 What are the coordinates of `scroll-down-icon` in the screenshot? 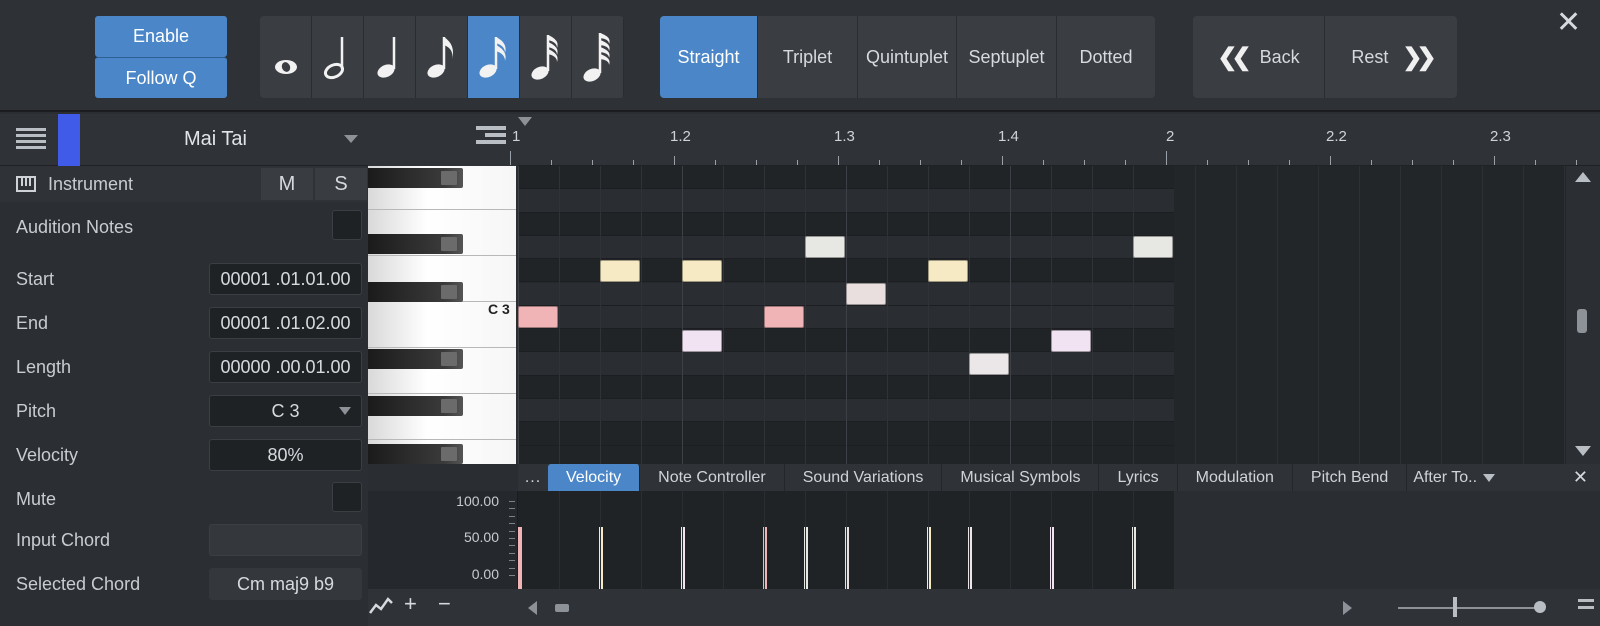 It's located at (1583, 451).